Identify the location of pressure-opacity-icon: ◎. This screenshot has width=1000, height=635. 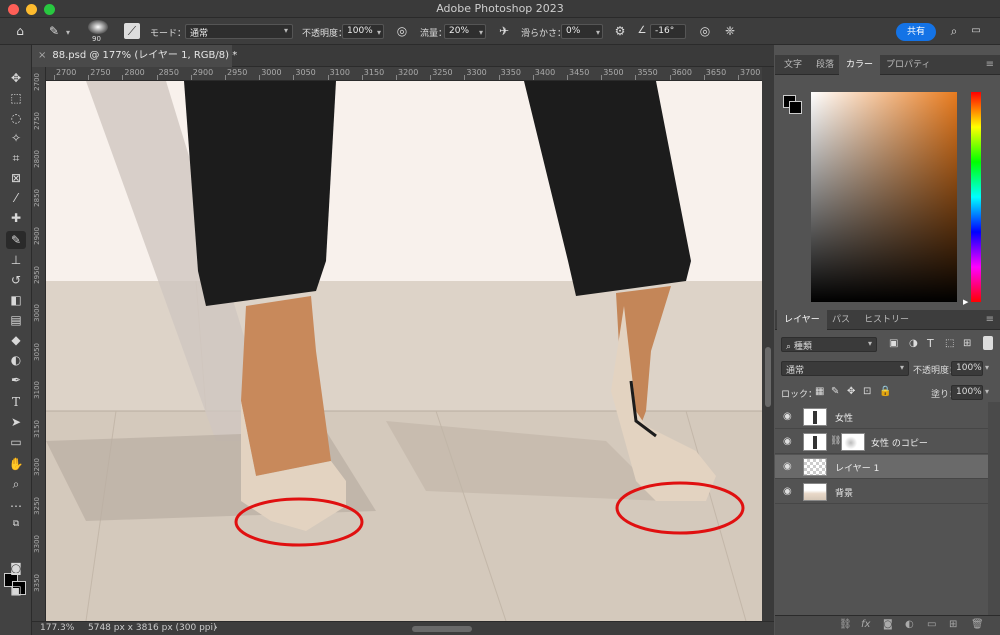
(402, 31).